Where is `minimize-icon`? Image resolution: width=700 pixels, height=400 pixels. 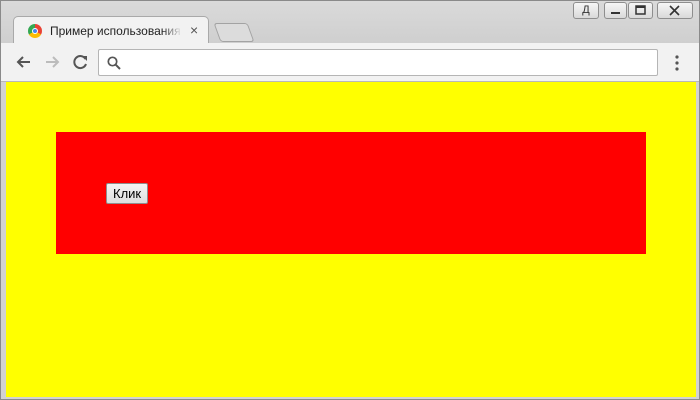
minimize-icon is located at coordinates (615, 13).